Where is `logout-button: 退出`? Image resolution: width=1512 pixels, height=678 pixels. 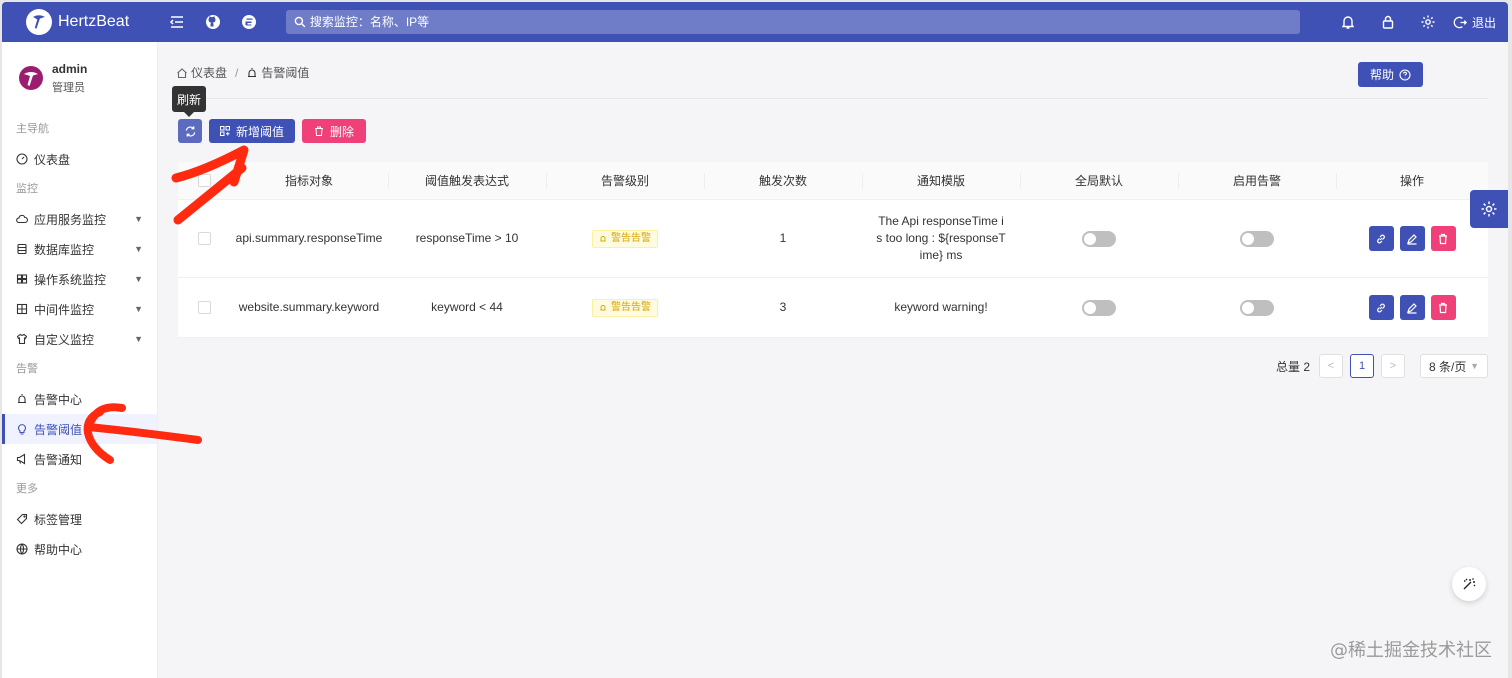 logout-button: 退出 is located at coordinates (1474, 22).